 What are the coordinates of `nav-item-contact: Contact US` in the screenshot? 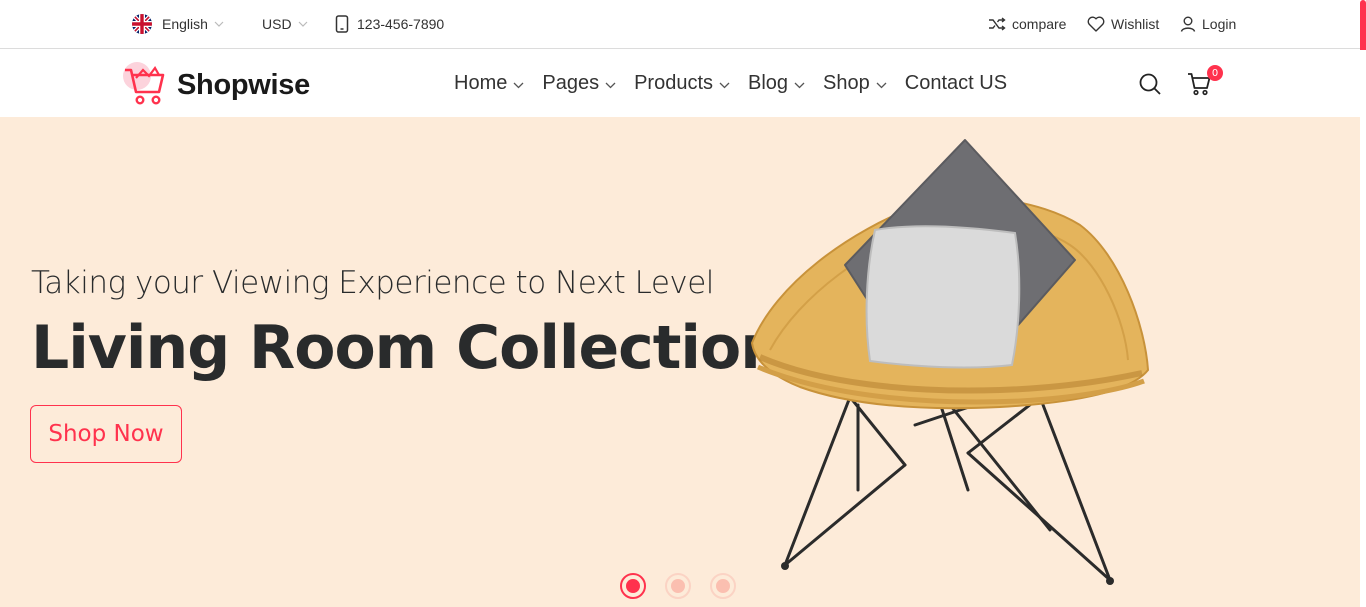 It's located at (956, 83).